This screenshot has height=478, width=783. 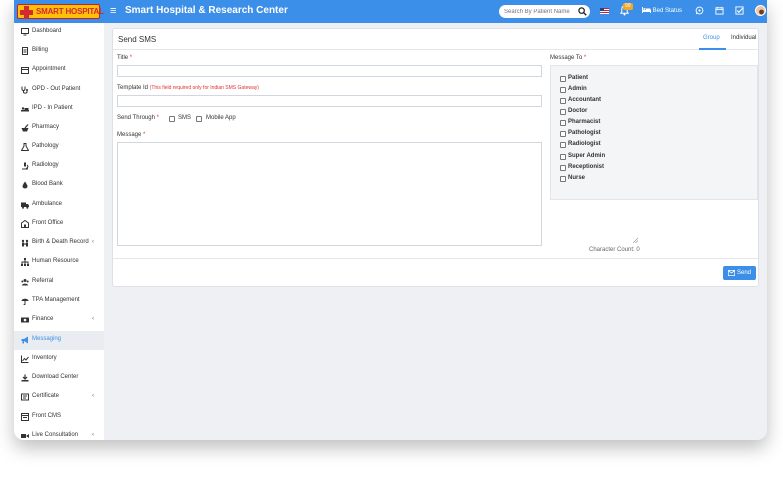 What do you see at coordinates (584, 122) in the screenshot?
I see `role-label: Pharmacist` at bounding box center [584, 122].